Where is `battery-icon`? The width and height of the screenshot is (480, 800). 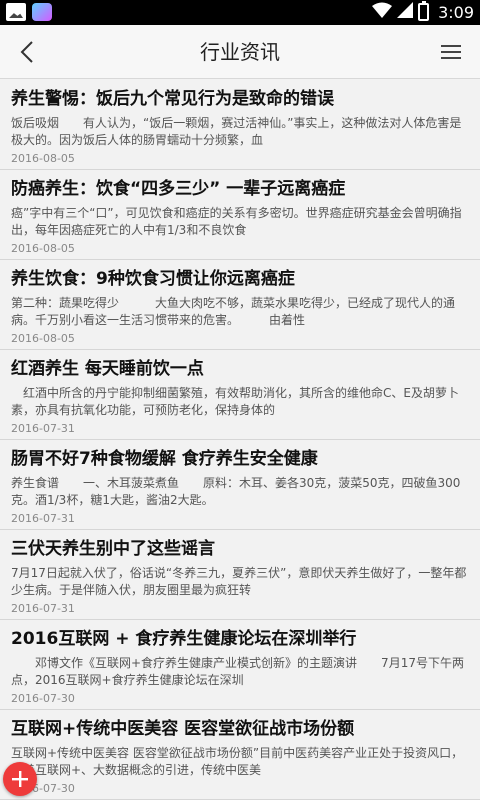 battery-icon is located at coordinates (424, 11).